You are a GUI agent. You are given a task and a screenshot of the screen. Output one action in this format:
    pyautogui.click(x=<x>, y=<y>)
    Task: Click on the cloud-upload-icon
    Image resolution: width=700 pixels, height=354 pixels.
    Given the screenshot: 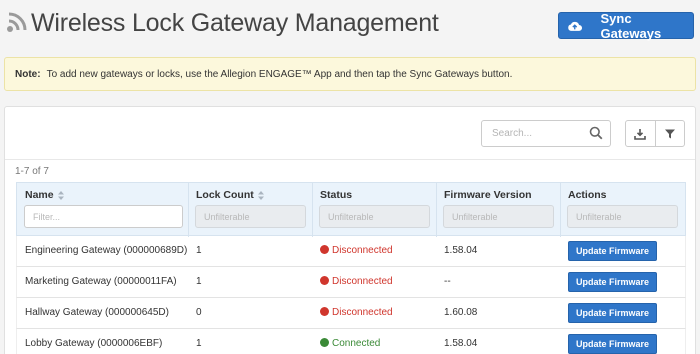 What is the action you would take?
    pyautogui.click(x=575, y=26)
    